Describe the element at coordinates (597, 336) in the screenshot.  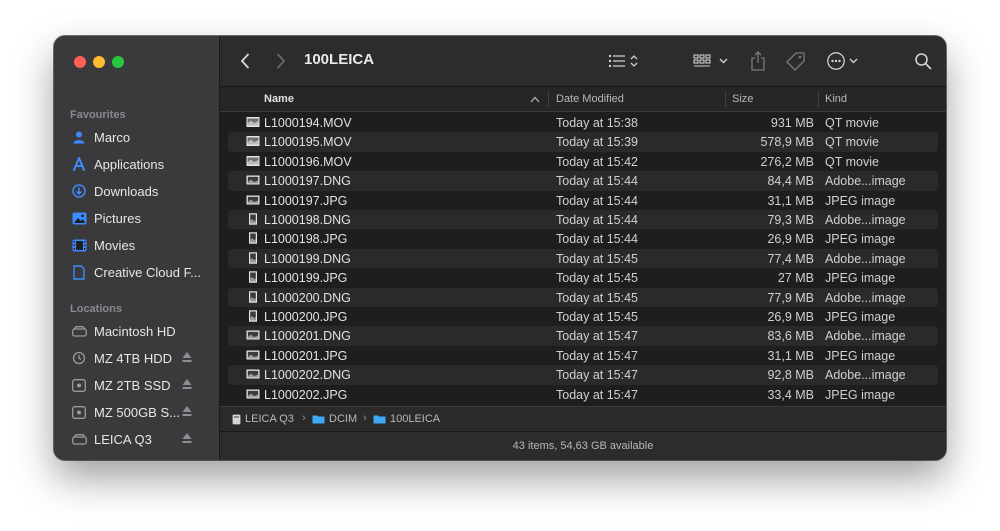
I see `file-date-modified: Today at 15:47` at that location.